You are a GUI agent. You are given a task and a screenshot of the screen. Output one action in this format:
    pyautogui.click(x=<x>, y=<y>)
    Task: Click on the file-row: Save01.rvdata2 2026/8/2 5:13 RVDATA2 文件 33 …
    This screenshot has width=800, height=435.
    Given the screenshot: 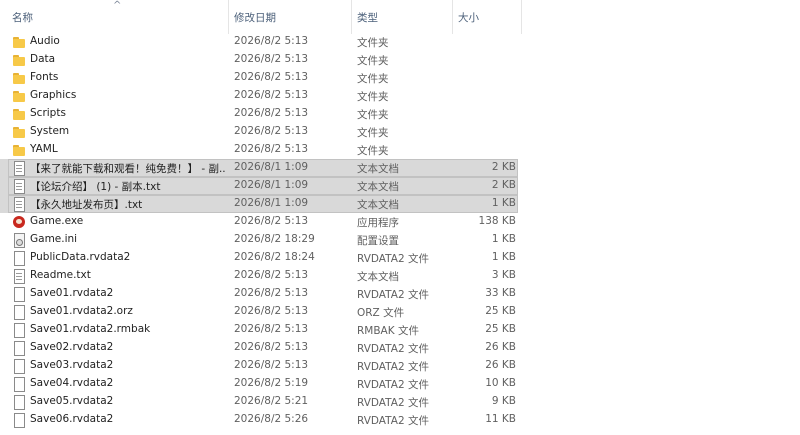 What is the action you would take?
    pyautogui.click(x=259, y=294)
    